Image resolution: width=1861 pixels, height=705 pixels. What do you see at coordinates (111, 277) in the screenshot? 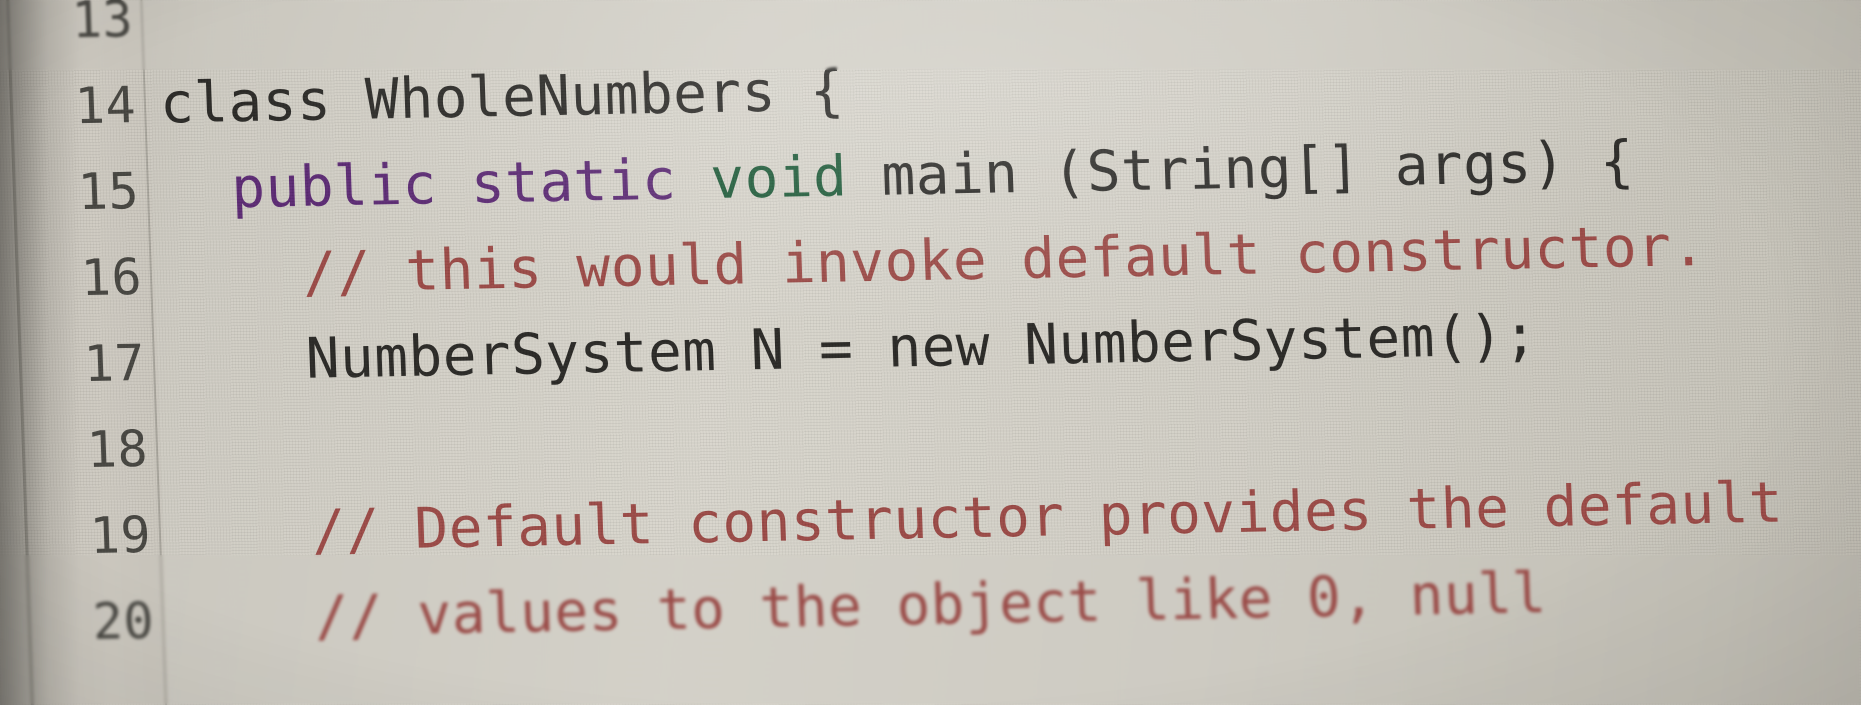
I see `line-number: 16` at bounding box center [111, 277].